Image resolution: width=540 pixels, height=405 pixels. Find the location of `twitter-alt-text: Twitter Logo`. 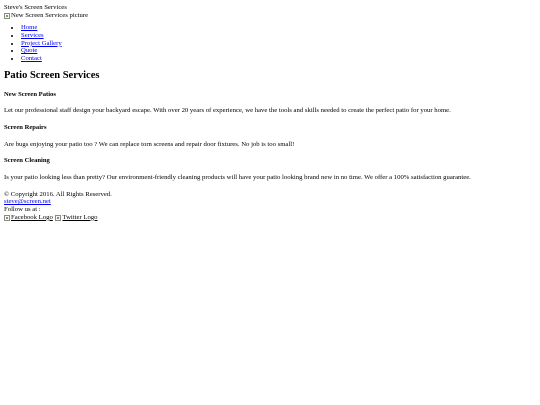

twitter-alt-text: Twitter Logo is located at coordinates (80, 217).